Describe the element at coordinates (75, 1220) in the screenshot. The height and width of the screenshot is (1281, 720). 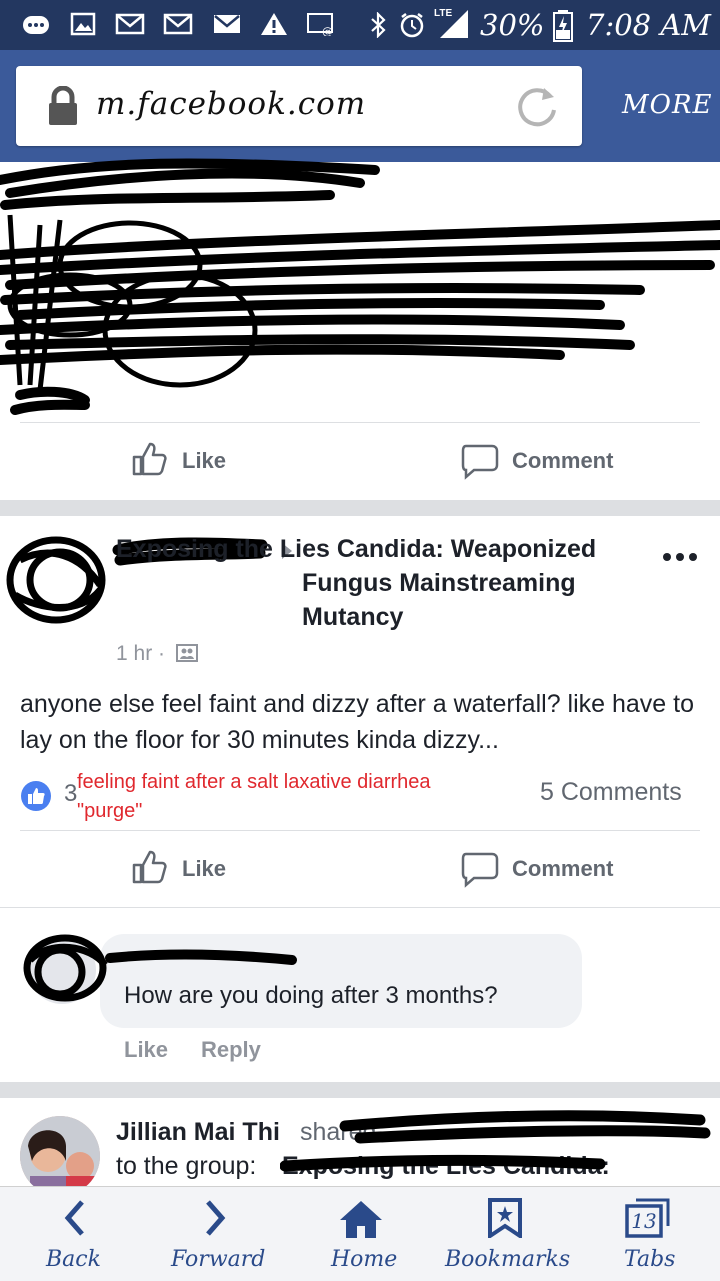
I see `chevron-left-icon` at that location.